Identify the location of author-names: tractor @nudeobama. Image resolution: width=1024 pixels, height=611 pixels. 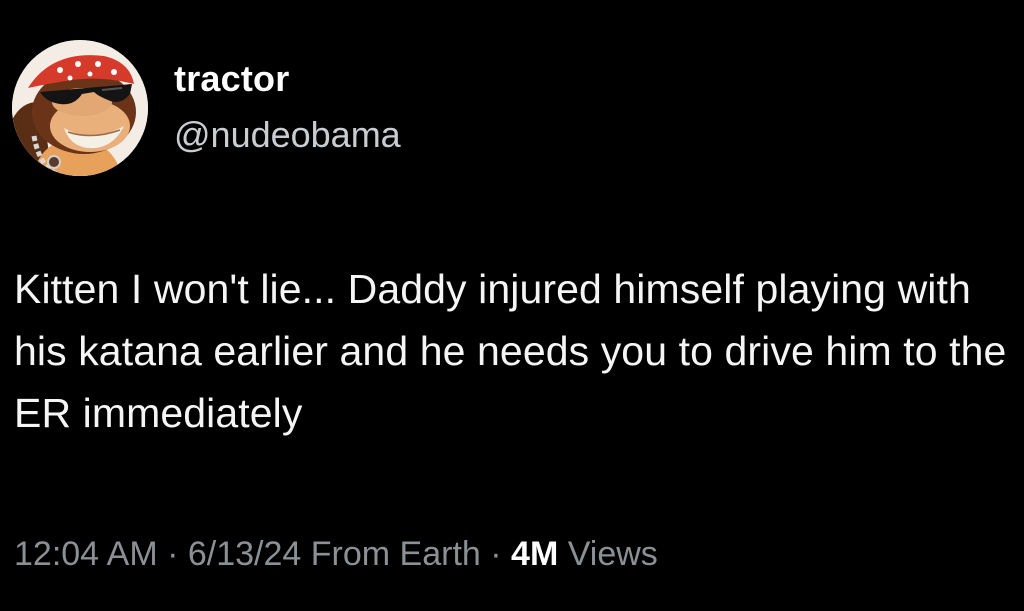
(287, 107).